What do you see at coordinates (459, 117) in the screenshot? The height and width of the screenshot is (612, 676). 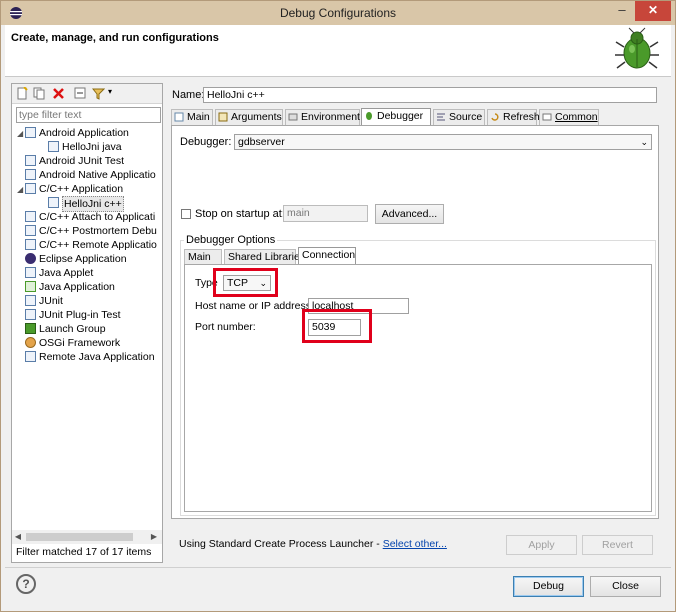 I see `tab-source: Source` at bounding box center [459, 117].